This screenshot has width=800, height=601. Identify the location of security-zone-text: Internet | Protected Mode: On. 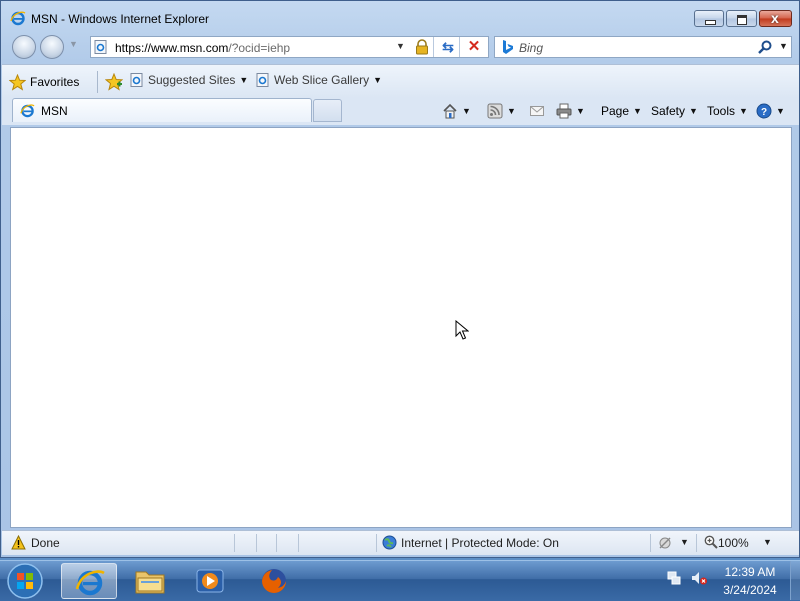
(480, 543).